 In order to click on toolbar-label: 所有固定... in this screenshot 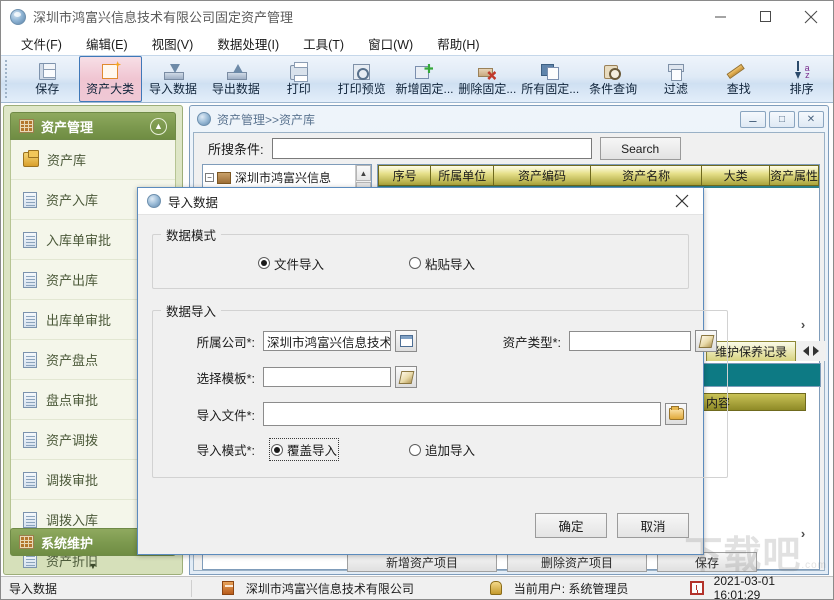, I will do `click(550, 89)`.